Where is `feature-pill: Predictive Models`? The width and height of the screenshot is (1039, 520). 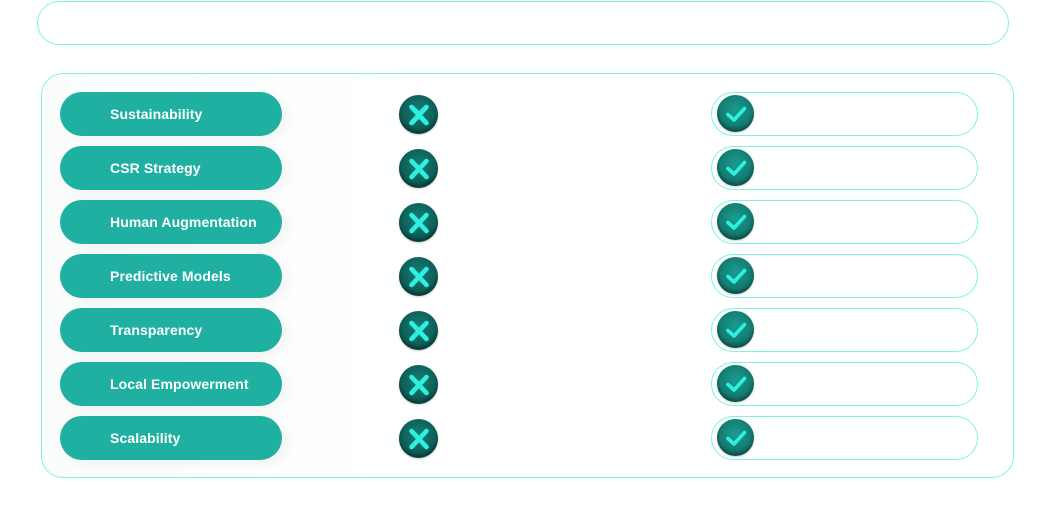
feature-pill: Predictive Models is located at coordinates (171, 276).